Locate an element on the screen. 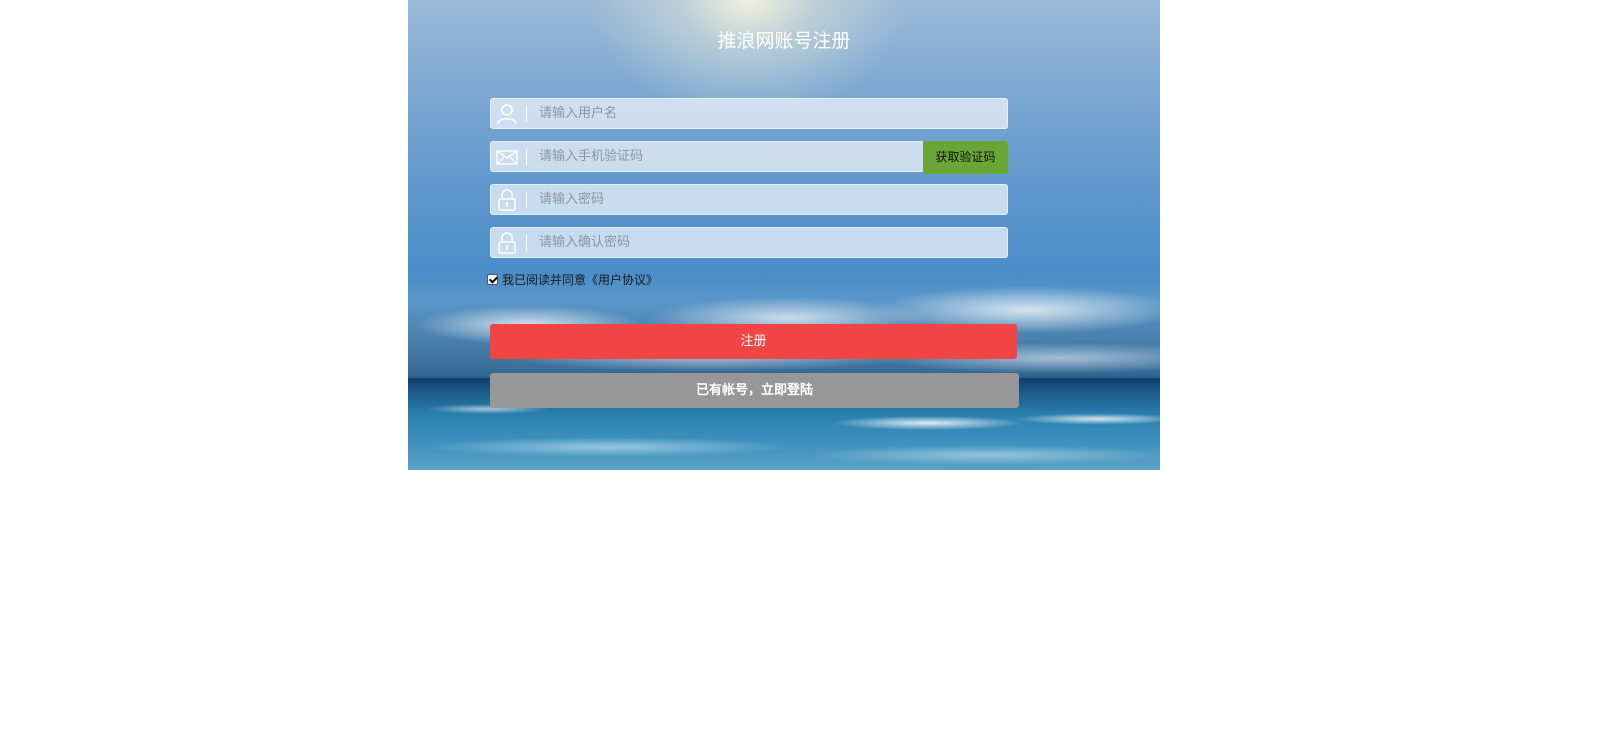  confirm-password-field is located at coordinates (749, 242).